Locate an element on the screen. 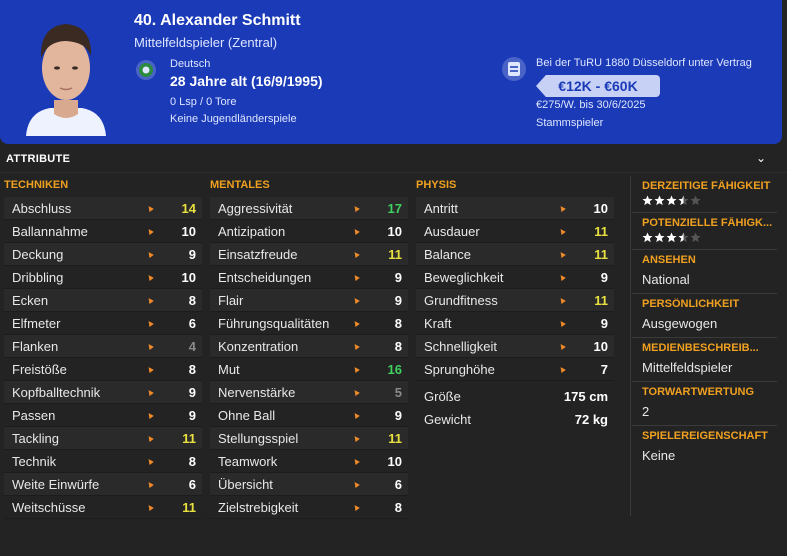  attribute-row: Antritt ▲ 10 is located at coordinates (515, 208).